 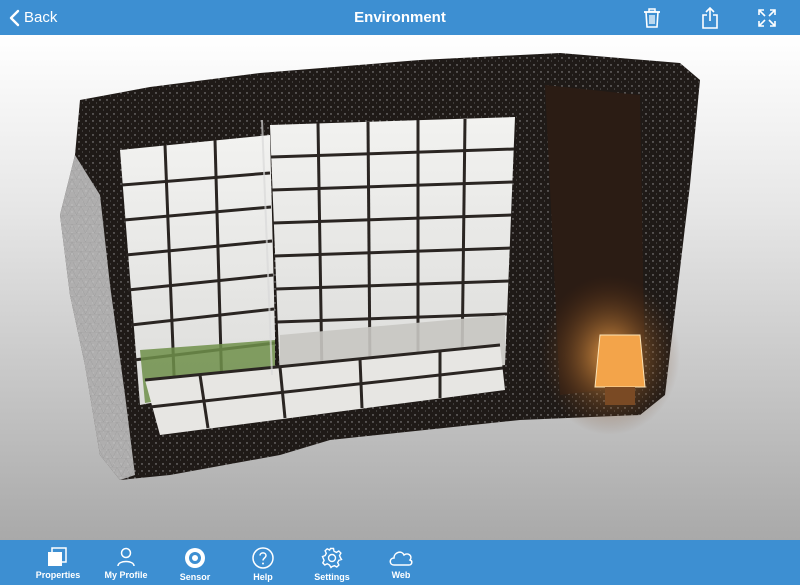 What do you see at coordinates (195, 577) in the screenshot?
I see `tab-label: Sensor` at bounding box center [195, 577].